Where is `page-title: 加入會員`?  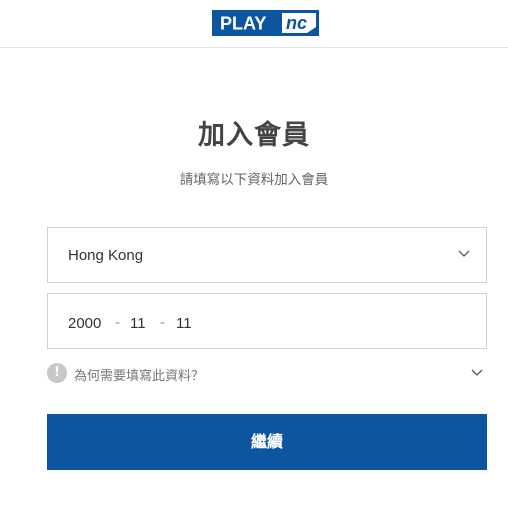 page-title: 加入會員 is located at coordinates (254, 135).